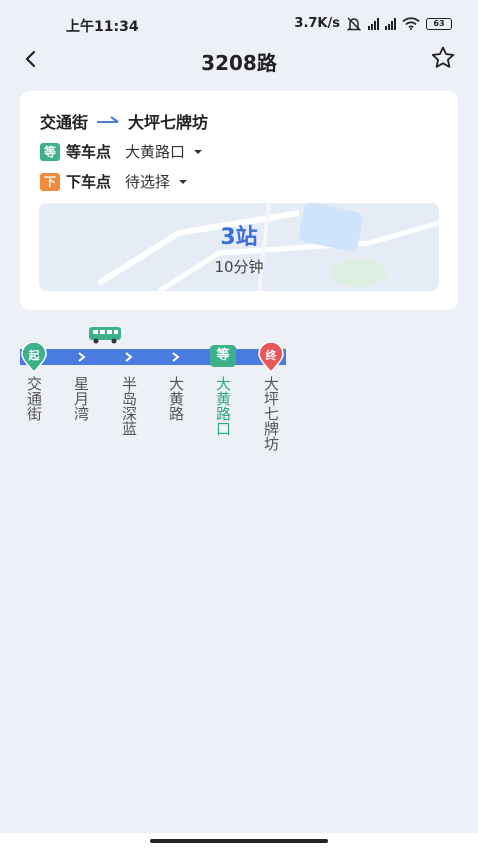  Describe the element at coordinates (239, 267) in the screenshot. I see `eta-time: 10分钟` at that location.